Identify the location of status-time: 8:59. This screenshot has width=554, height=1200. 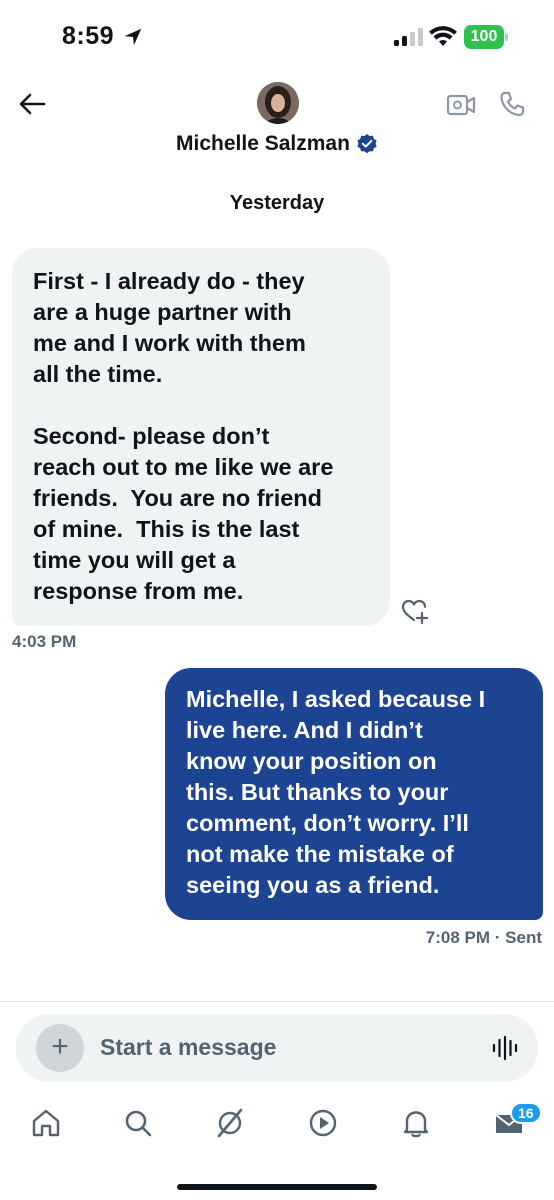
(88, 36).